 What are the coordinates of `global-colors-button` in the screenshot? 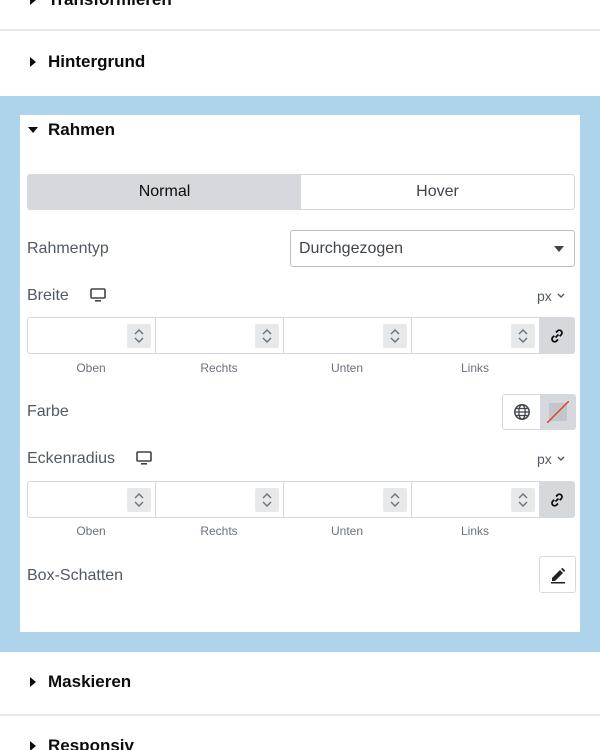 It's located at (521, 412).